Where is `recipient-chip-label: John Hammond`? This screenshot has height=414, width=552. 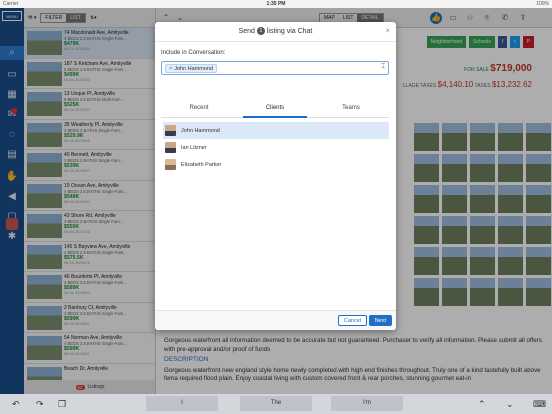 recipient-chip-label: John Hammond is located at coordinates (194, 69).